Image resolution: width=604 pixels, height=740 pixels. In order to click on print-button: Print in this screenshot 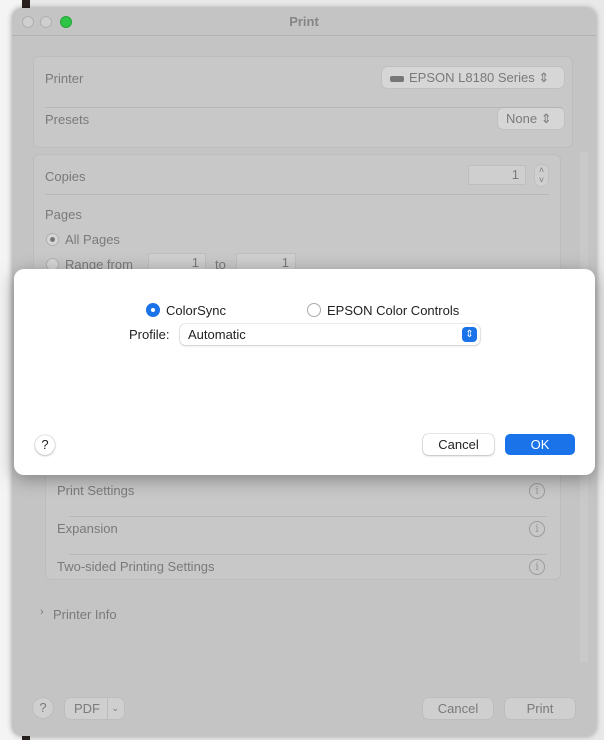, I will do `click(540, 708)`.